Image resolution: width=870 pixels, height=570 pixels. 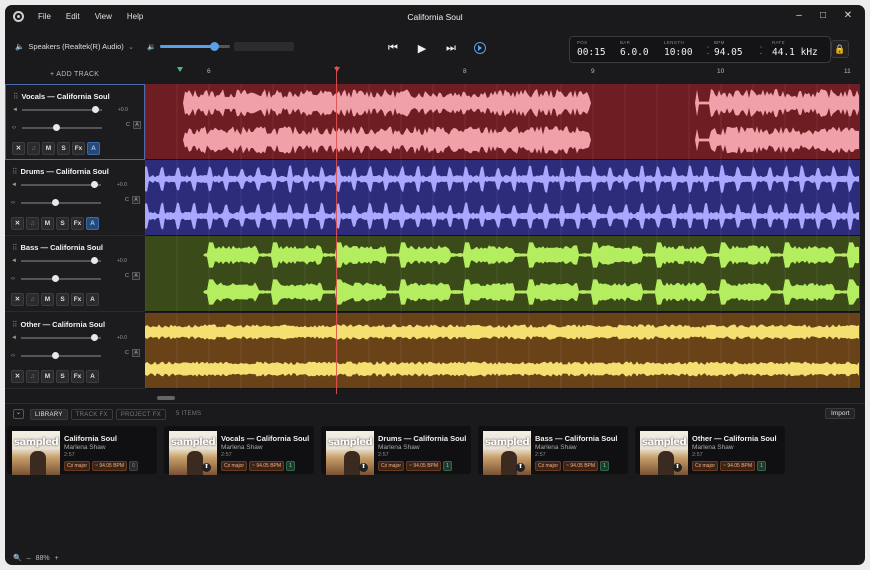 What do you see at coordinates (422, 48) in the screenshot?
I see `play-icon: ▶` at bounding box center [422, 48].